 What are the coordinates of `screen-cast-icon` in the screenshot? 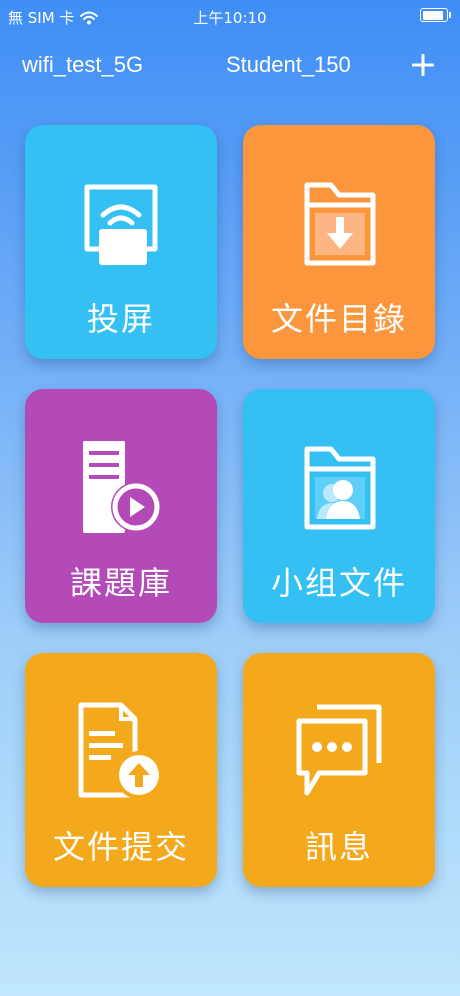 It's located at (121, 224).